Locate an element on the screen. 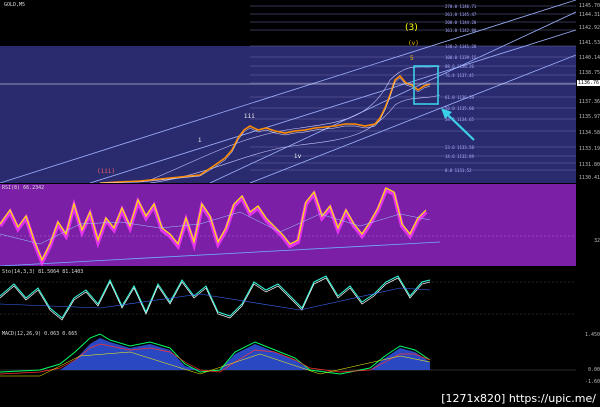  chart-top-area is located at coordinates (288, 23).